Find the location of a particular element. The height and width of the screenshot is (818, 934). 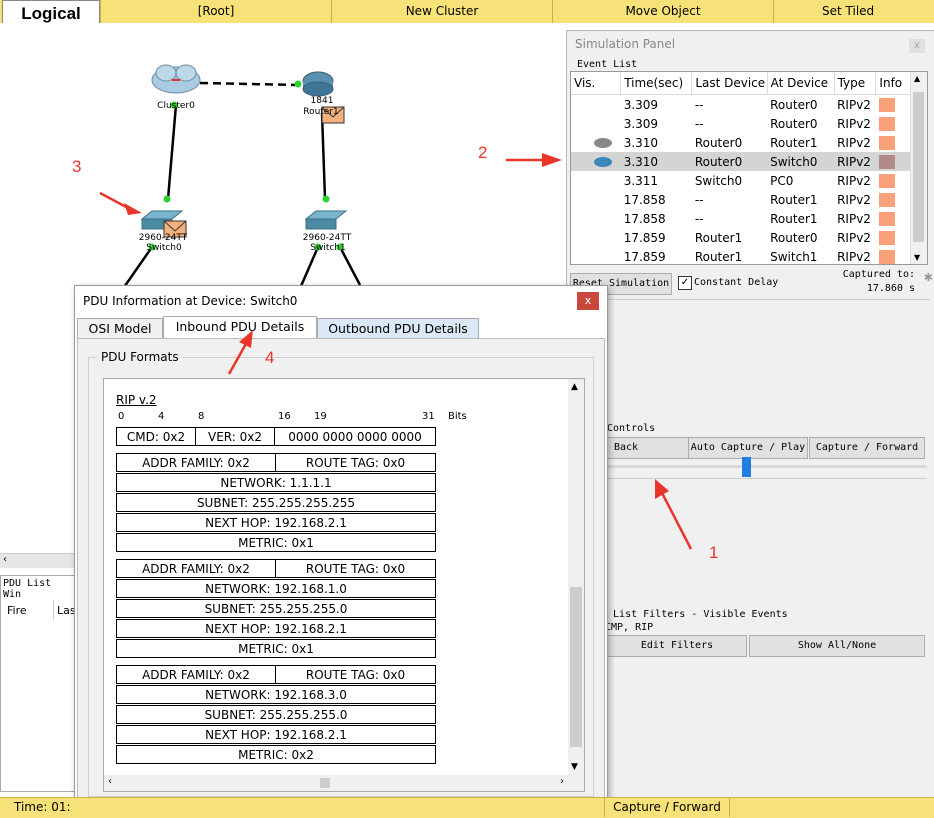

edit-filters-button: Edit Filters is located at coordinates (677, 646).